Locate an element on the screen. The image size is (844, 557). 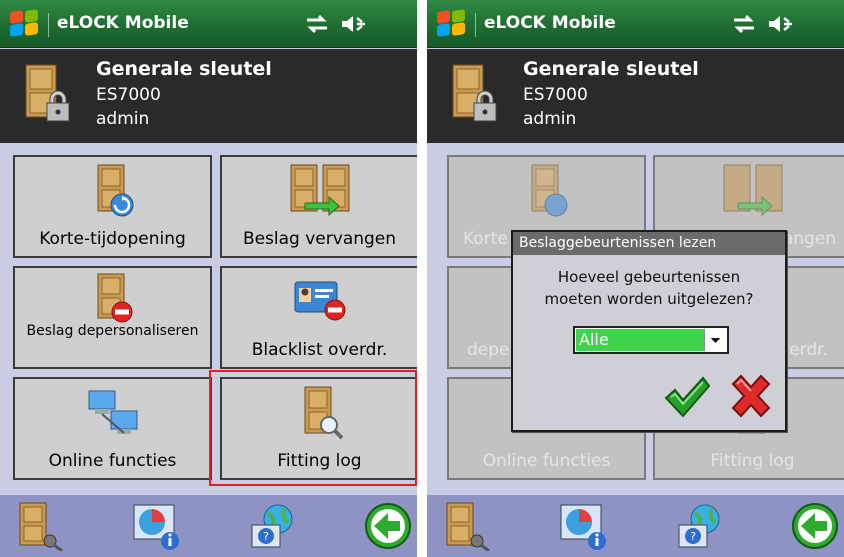
dialog-title: Beslaggebeurtenissen lezen is located at coordinates (649, 243).